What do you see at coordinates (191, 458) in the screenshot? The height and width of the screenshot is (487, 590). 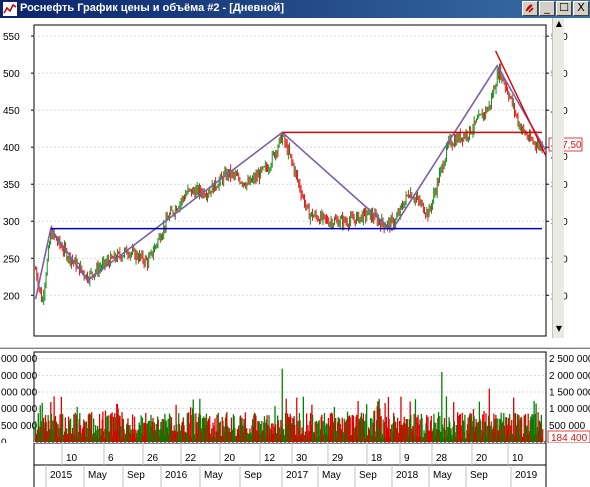 I see `time-tick-label-upper: 22` at bounding box center [191, 458].